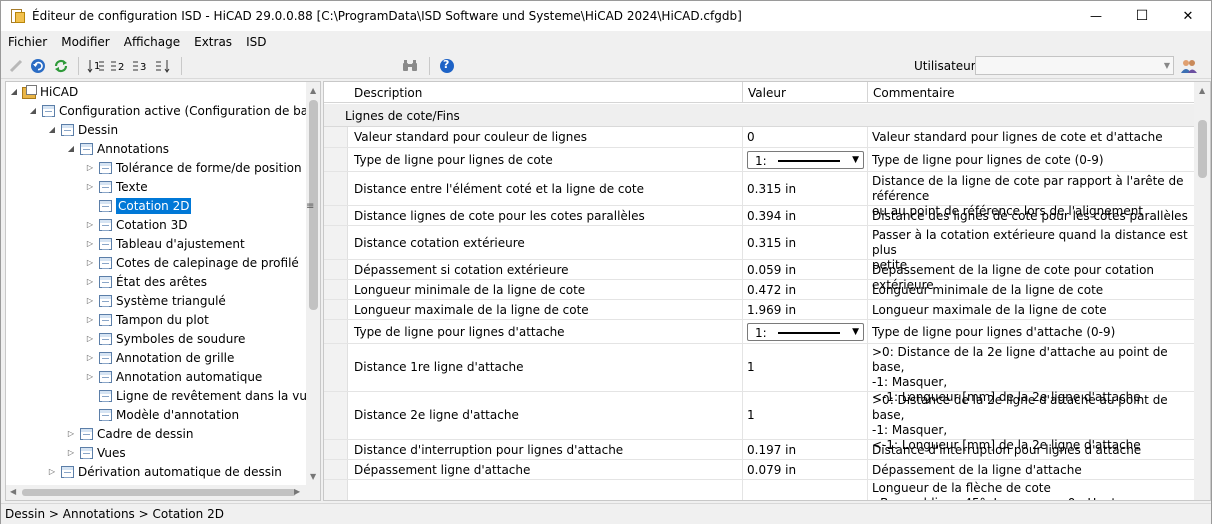 The image size is (1212, 524). What do you see at coordinates (173, 376) in the screenshot?
I see `tree-item: ▷ Annotation automatique` at bounding box center [173, 376].